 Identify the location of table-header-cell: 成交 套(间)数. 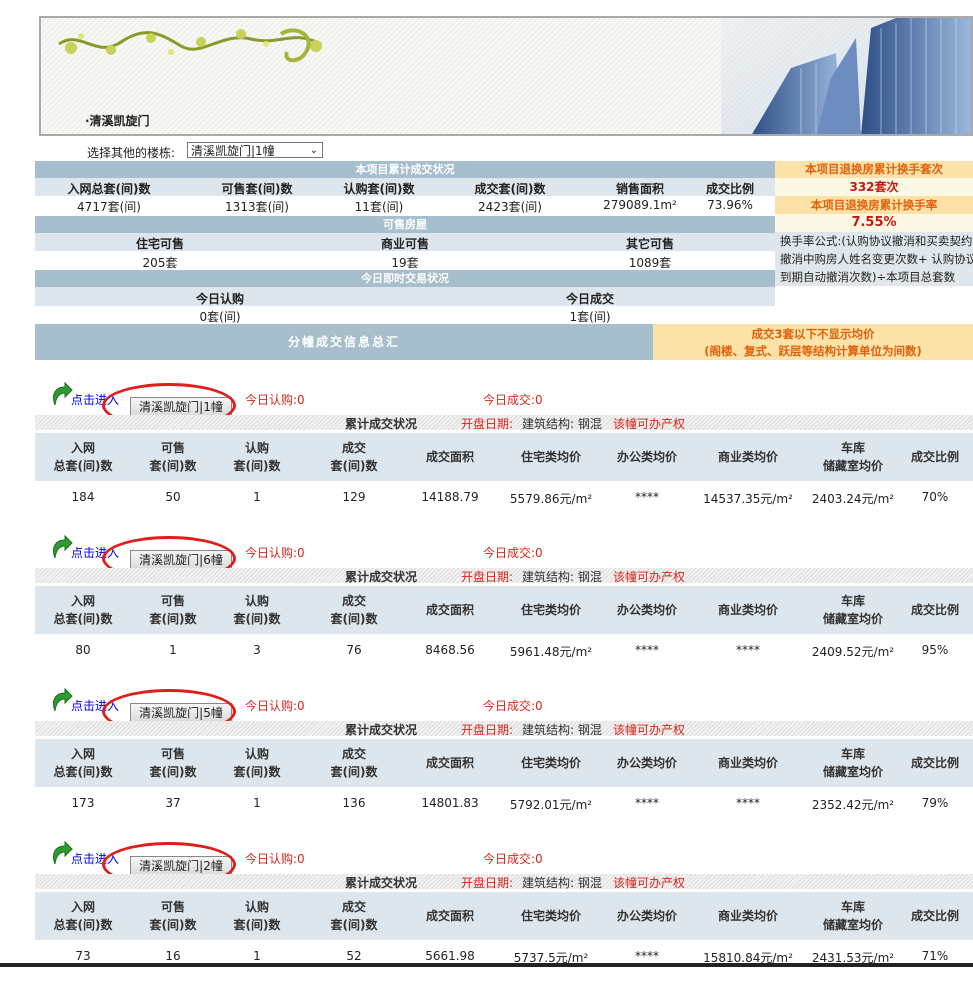
(354, 916).